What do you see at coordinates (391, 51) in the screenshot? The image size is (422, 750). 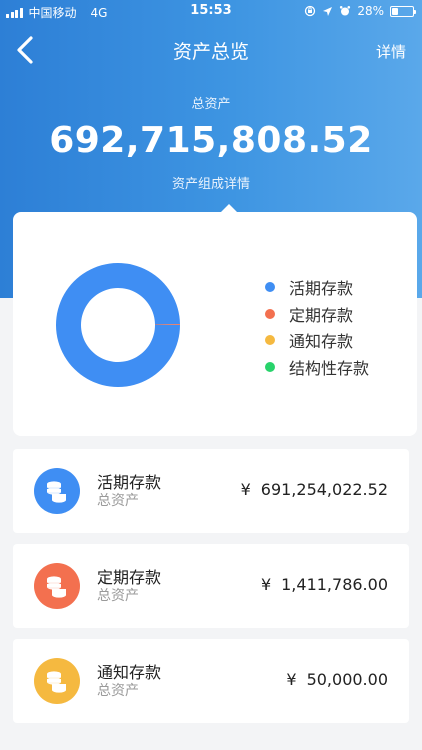 I see `detail-button: 详情` at bounding box center [391, 51].